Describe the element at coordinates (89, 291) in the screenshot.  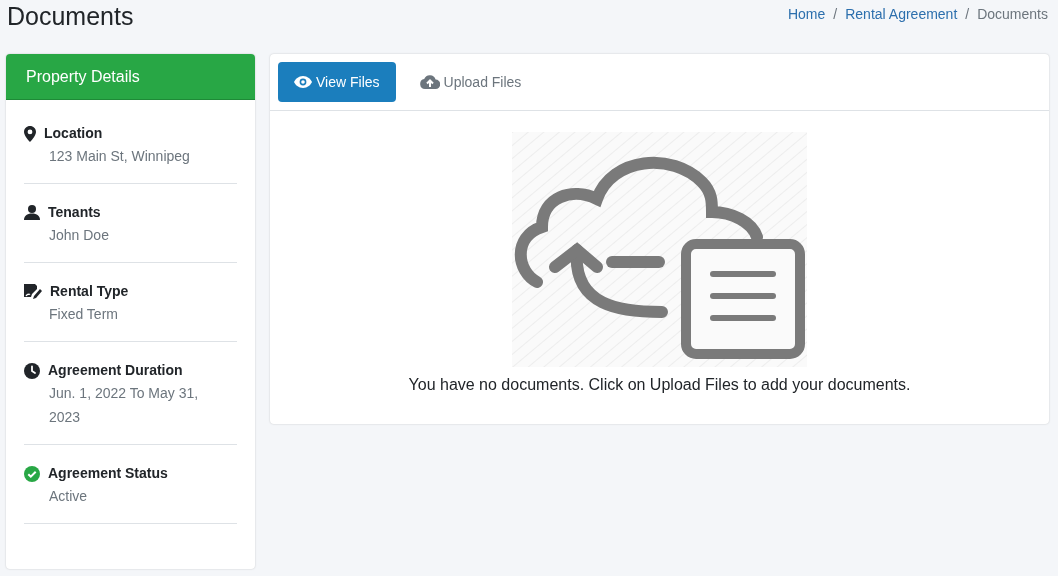
I see `detail-label: Rental Type` at that location.